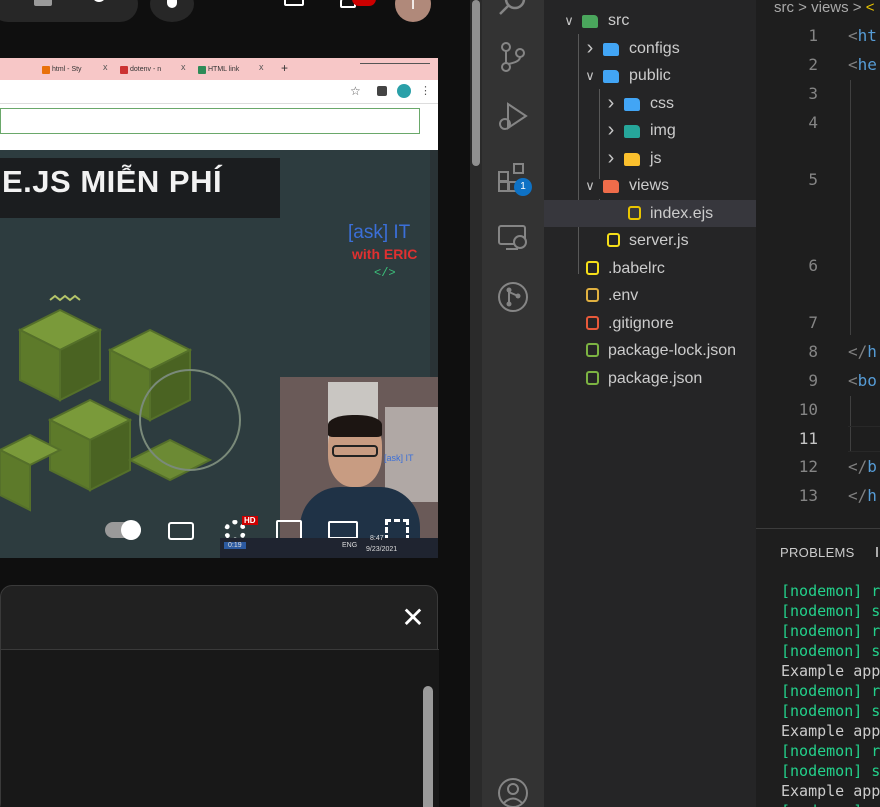 The image size is (880, 807). Describe the element at coordinates (672, 350) in the screenshot. I see `explorer-item-label: package-lock.json` at that location.